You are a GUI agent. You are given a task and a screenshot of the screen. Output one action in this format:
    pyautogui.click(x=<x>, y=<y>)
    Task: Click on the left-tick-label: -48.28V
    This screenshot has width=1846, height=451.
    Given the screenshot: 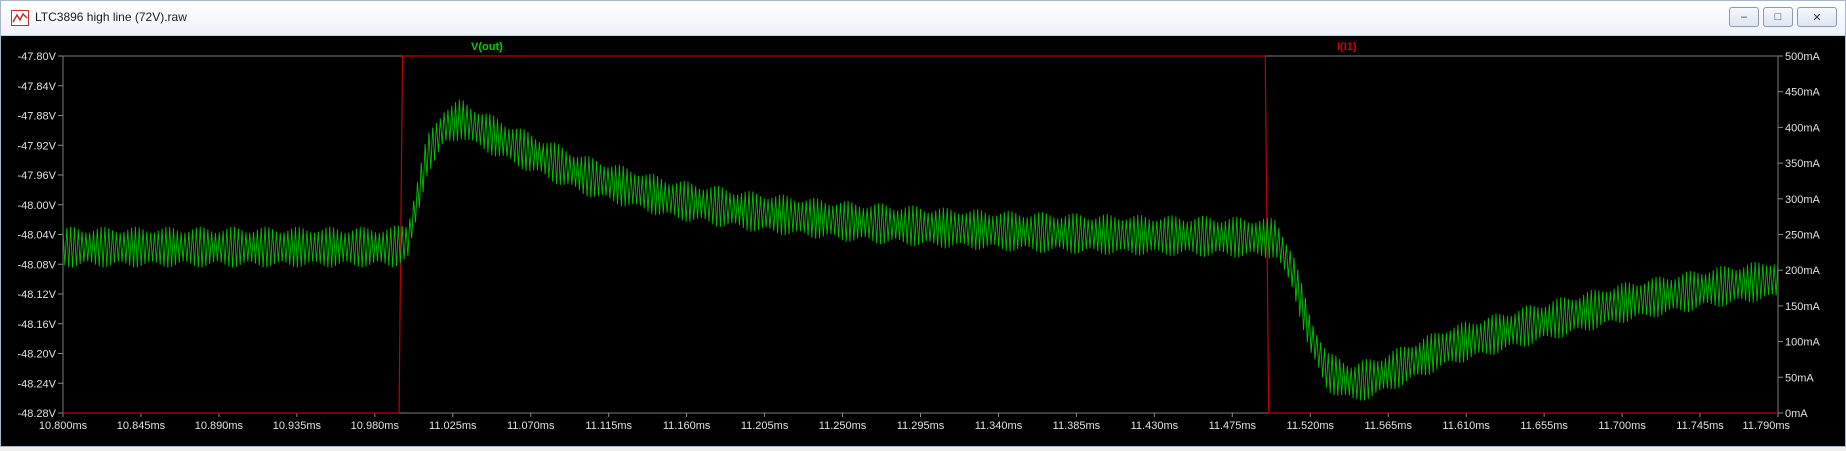 What is the action you would take?
    pyautogui.click(x=36, y=414)
    